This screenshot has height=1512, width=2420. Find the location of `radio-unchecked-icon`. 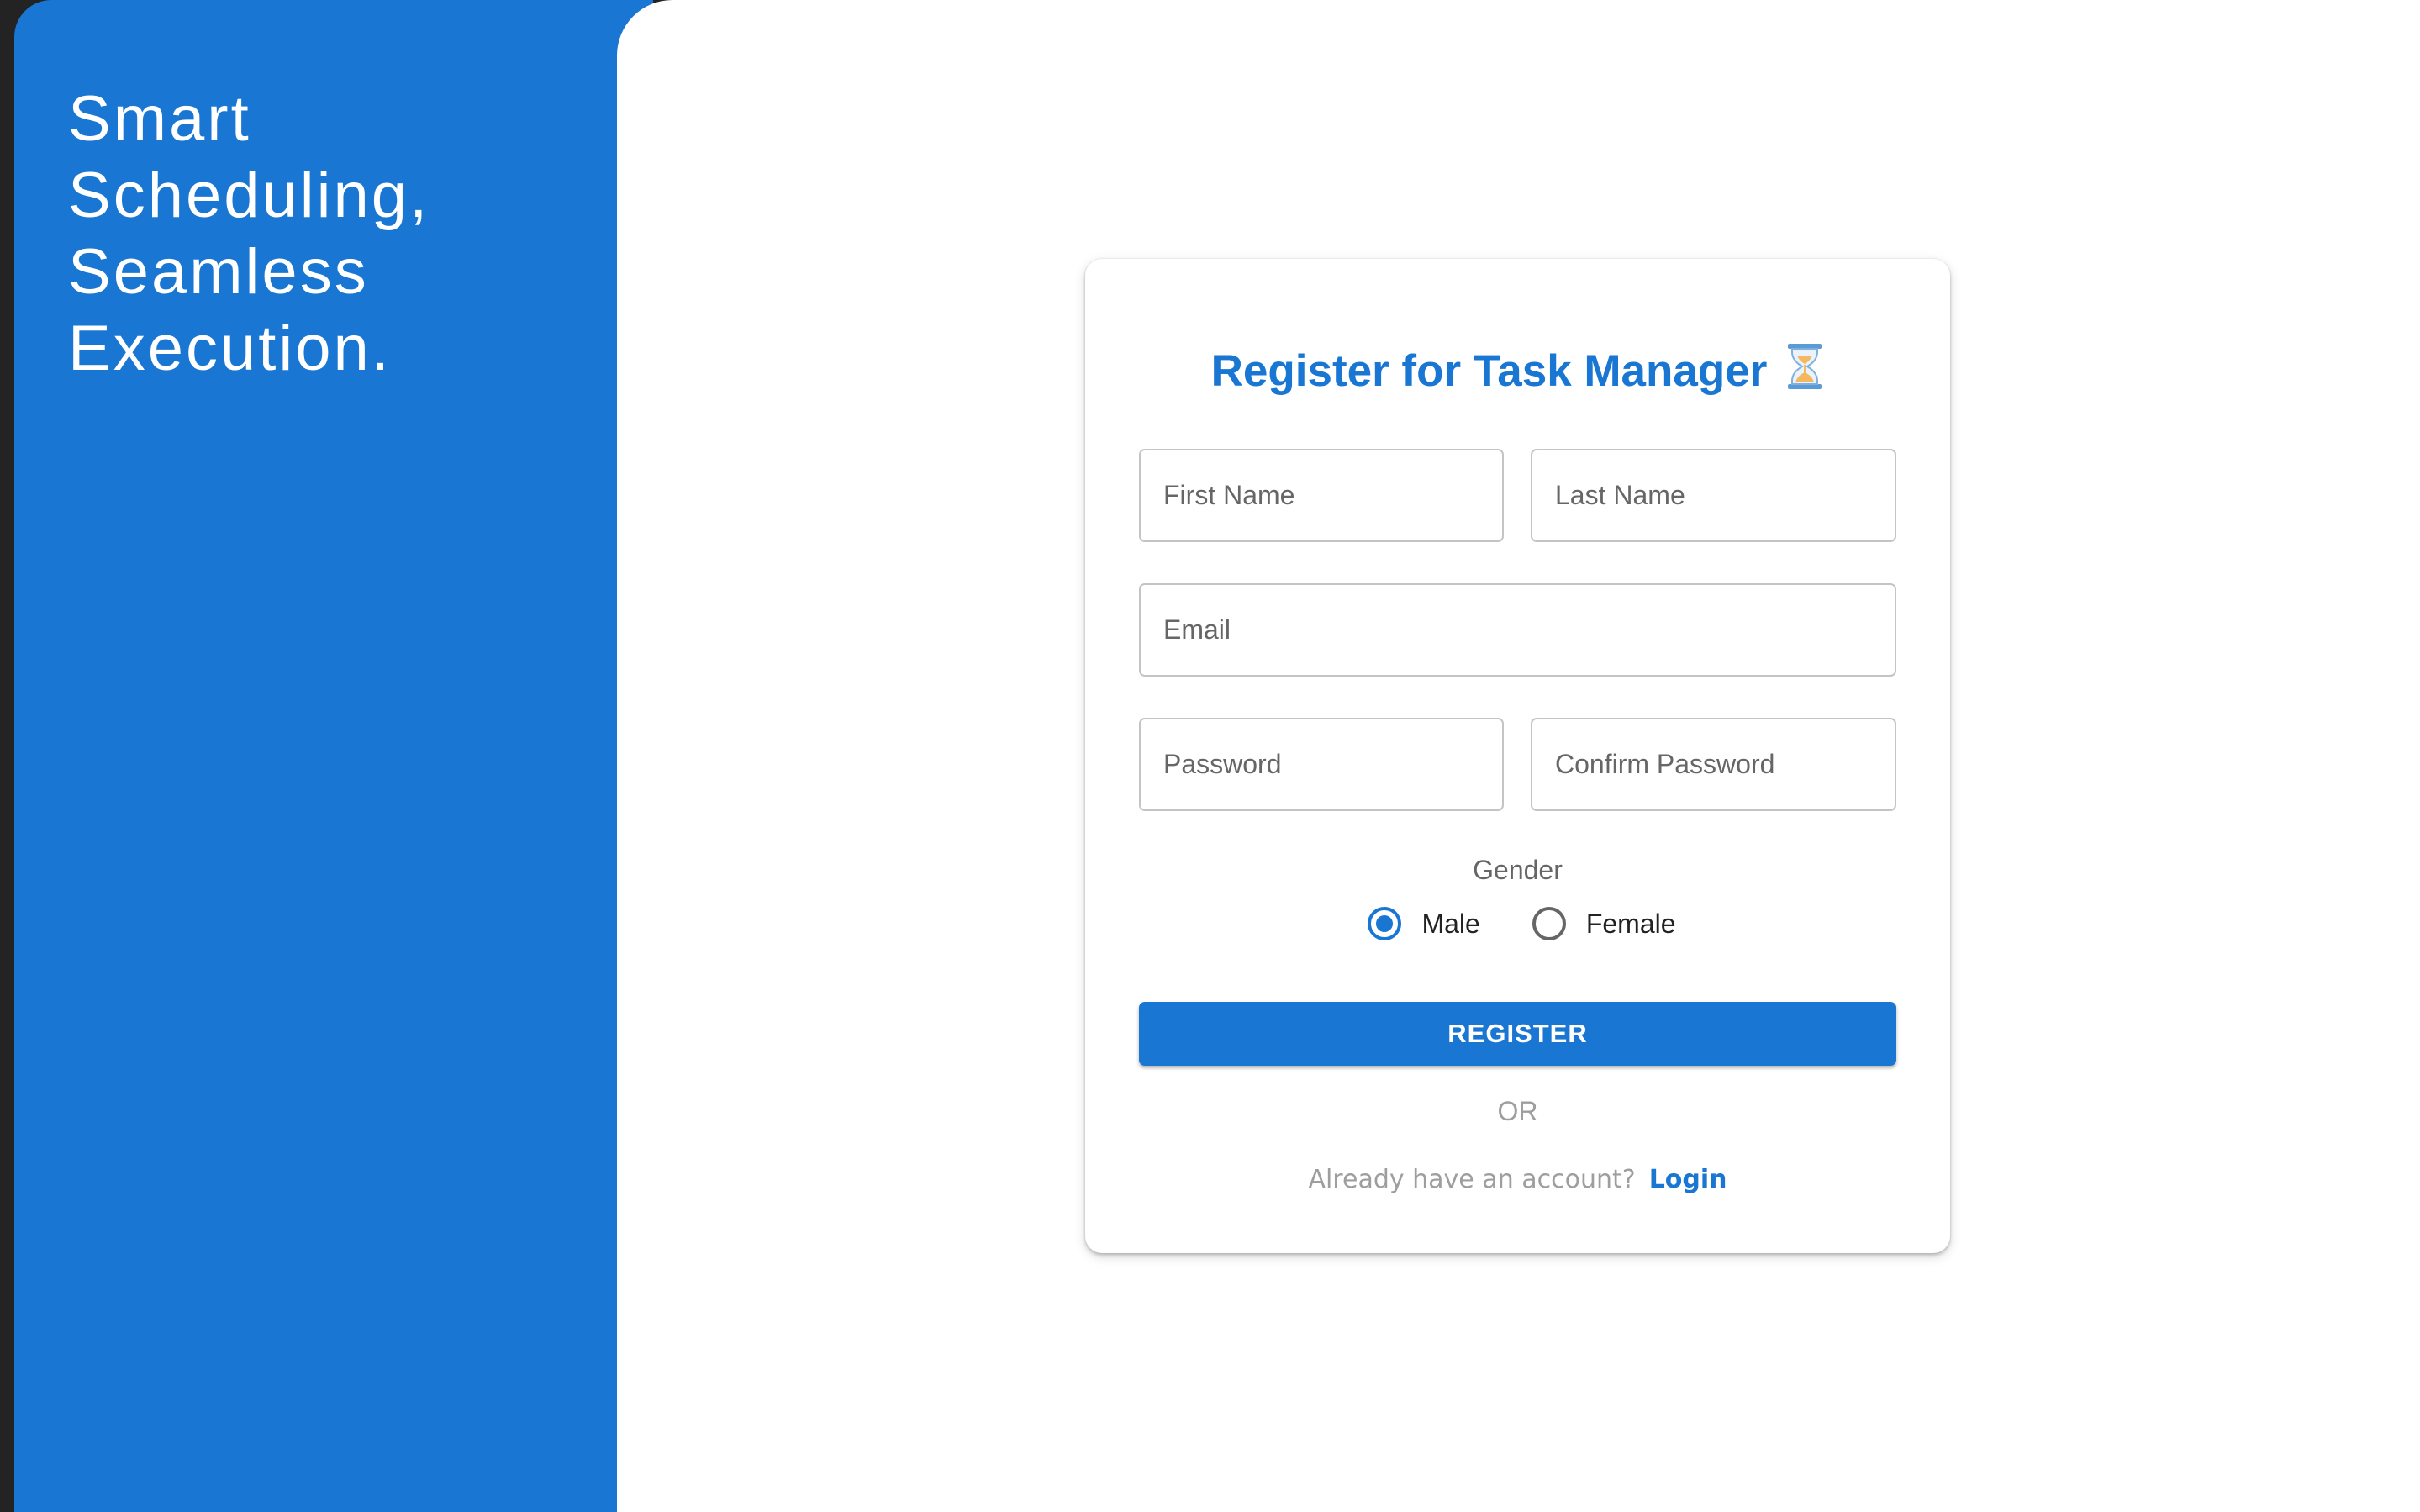

radio-unchecked-icon is located at coordinates (1549, 923).